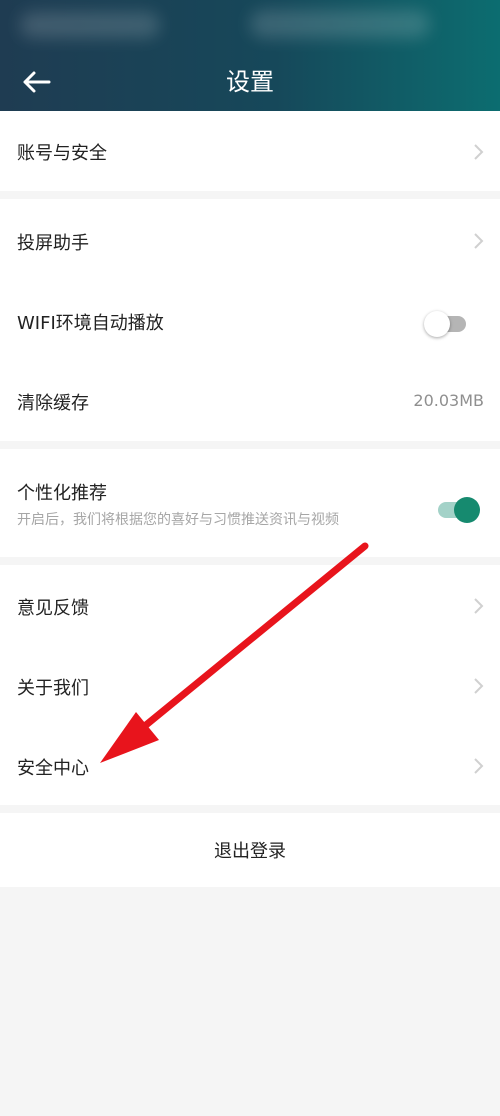 This screenshot has height=1116, width=500. What do you see at coordinates (448, 400) in the screenshot?
I see `cache-size-value: 20.03MB` at bounding box center [448, 400].